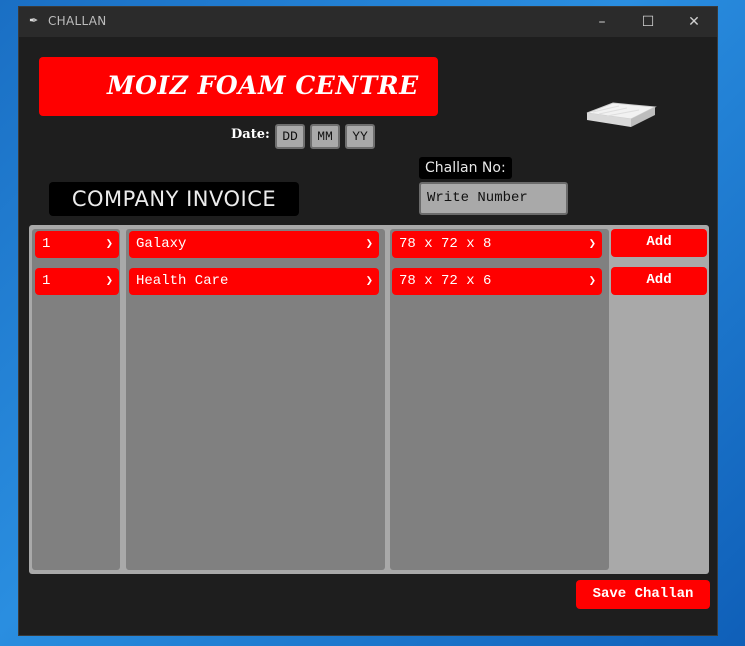 The height and width of the screenshot is (646, 745). What do you see at coordinates (250, 134) in the screenshot?
I see `date-label: Date:` at bounding box center [250, 134].